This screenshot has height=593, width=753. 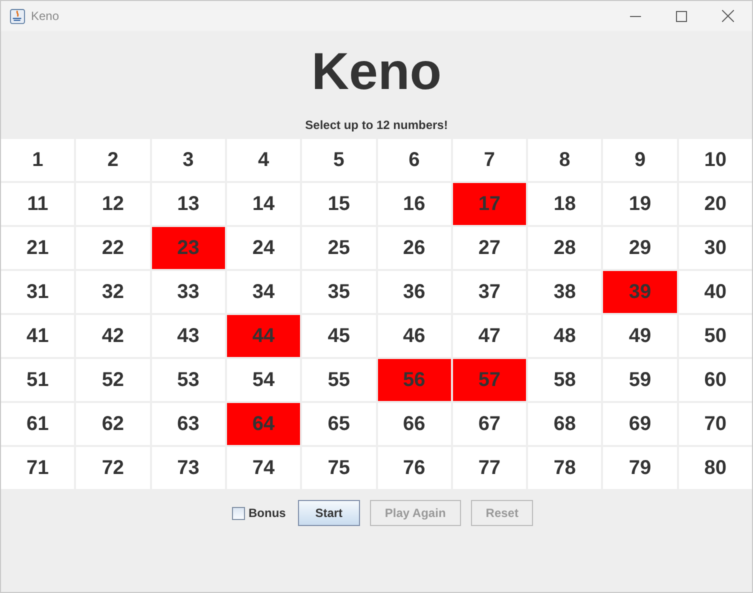 What do you see at coordinates (37, 424) in the screenshot?
I see `number-cell: 61` at bounding box center [37, 424].